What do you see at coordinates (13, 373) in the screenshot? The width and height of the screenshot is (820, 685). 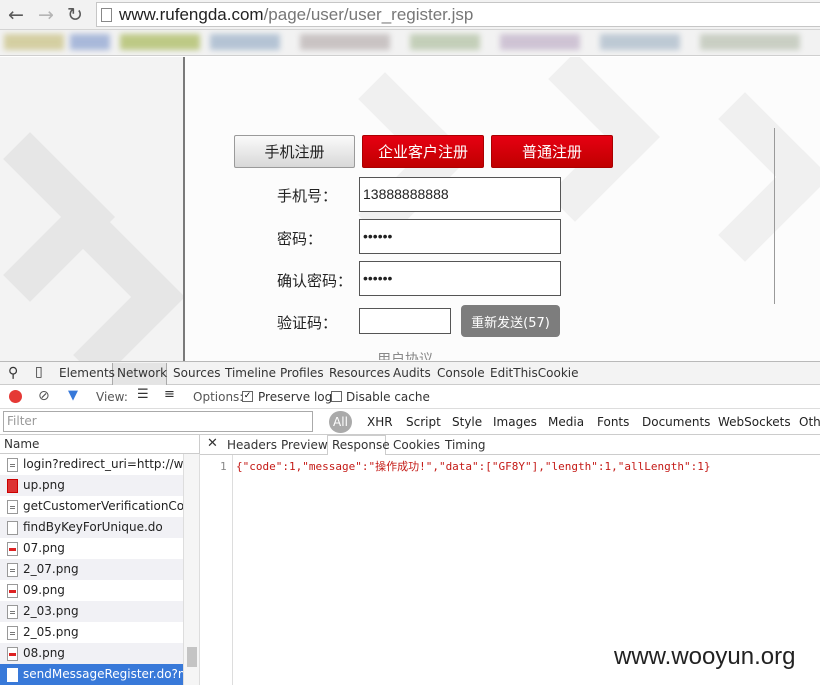 I see `search-icon: ⚲` at bounding box center [13, 373].